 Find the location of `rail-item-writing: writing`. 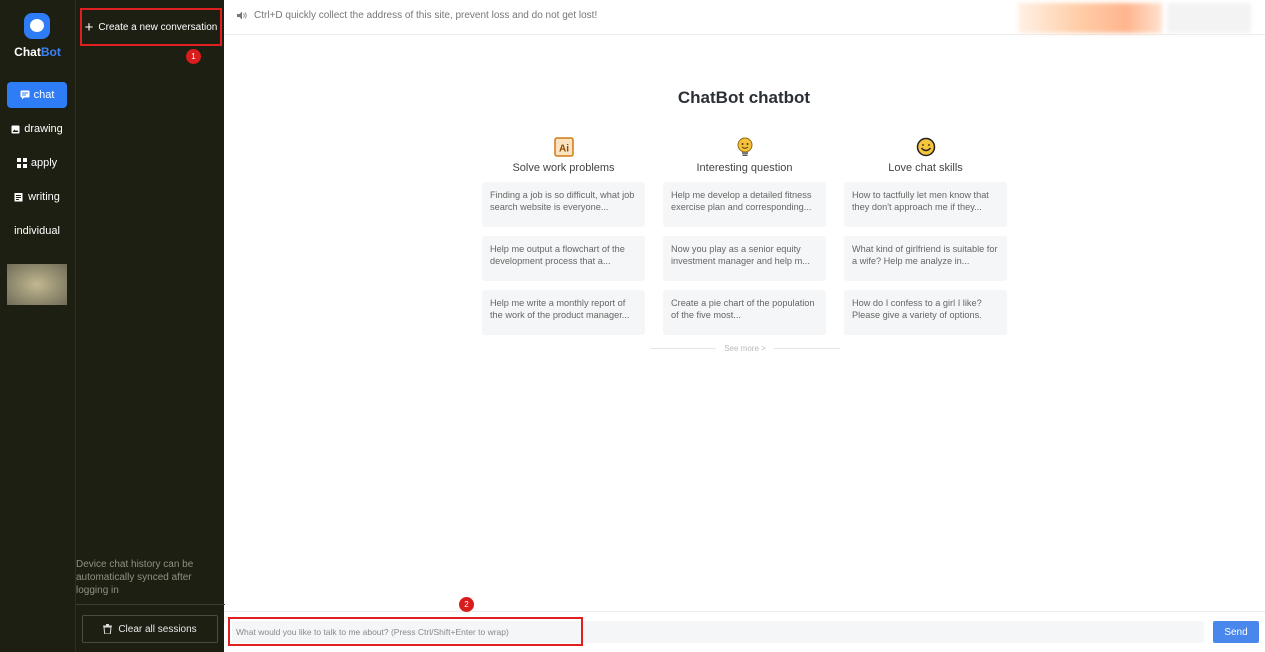

rail-item-writing: writing is located at coordinates (37, 197).